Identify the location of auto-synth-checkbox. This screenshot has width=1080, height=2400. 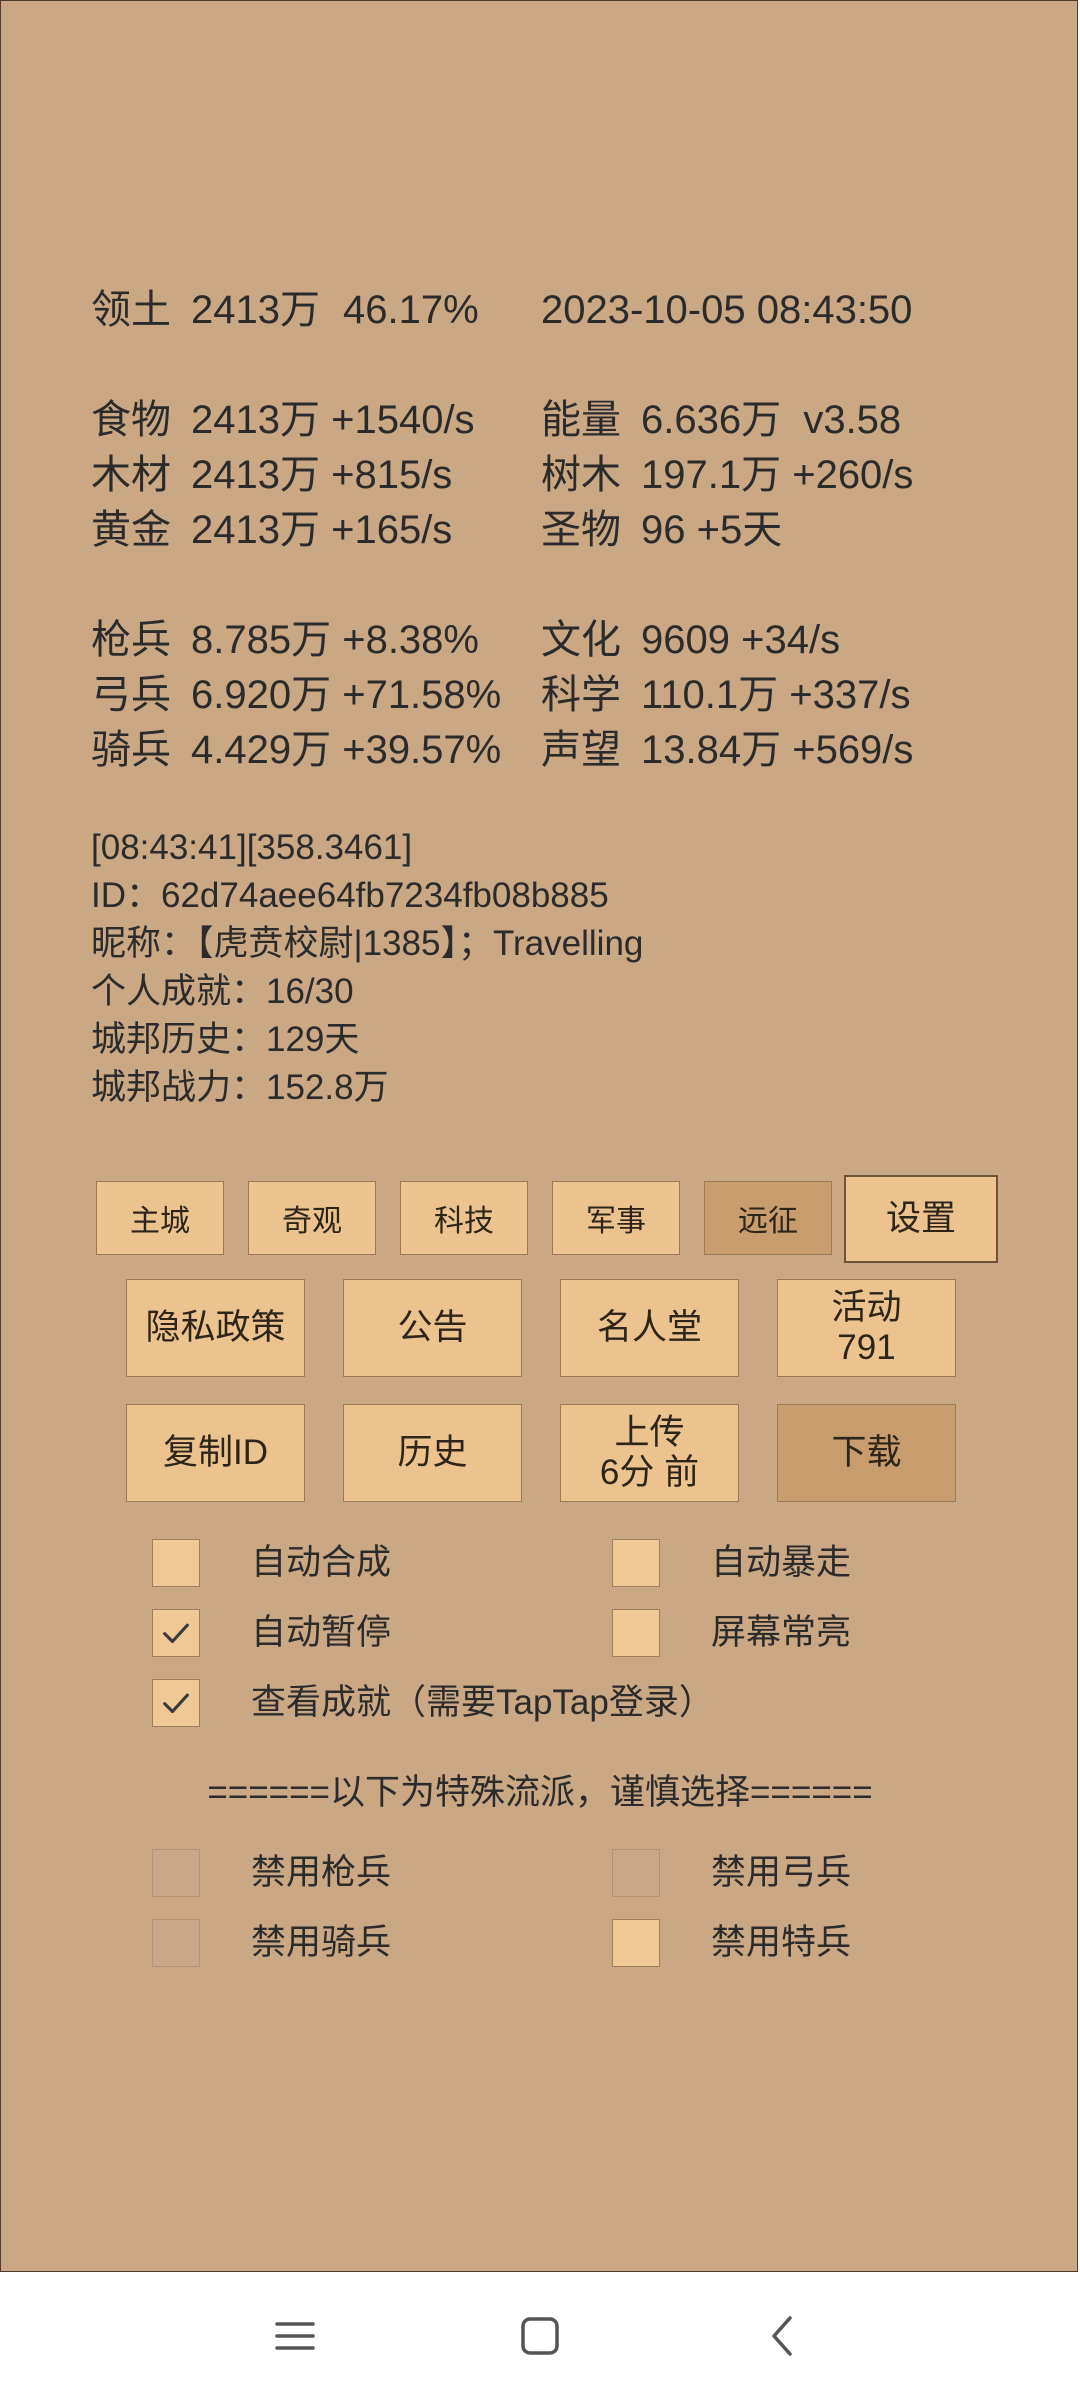
(176, 1563).